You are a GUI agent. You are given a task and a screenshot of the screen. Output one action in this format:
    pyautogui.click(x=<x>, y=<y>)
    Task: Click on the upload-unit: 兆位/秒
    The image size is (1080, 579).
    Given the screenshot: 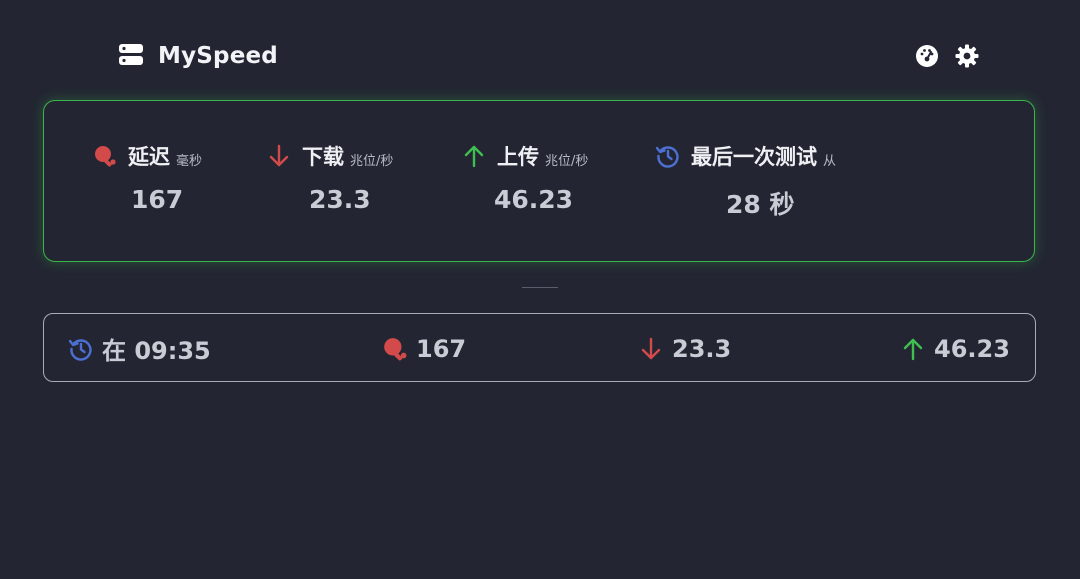 What is the action you would take?
    pyautogui.click(x=567, y=161)
    